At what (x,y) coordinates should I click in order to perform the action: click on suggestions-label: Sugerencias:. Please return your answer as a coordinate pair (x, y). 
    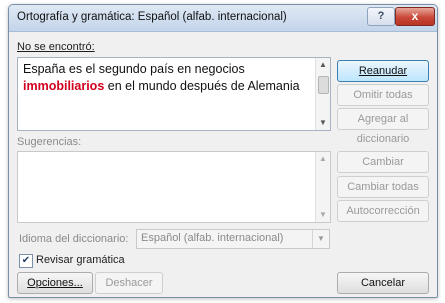
    Looking at the image, I should click on (49, 142).